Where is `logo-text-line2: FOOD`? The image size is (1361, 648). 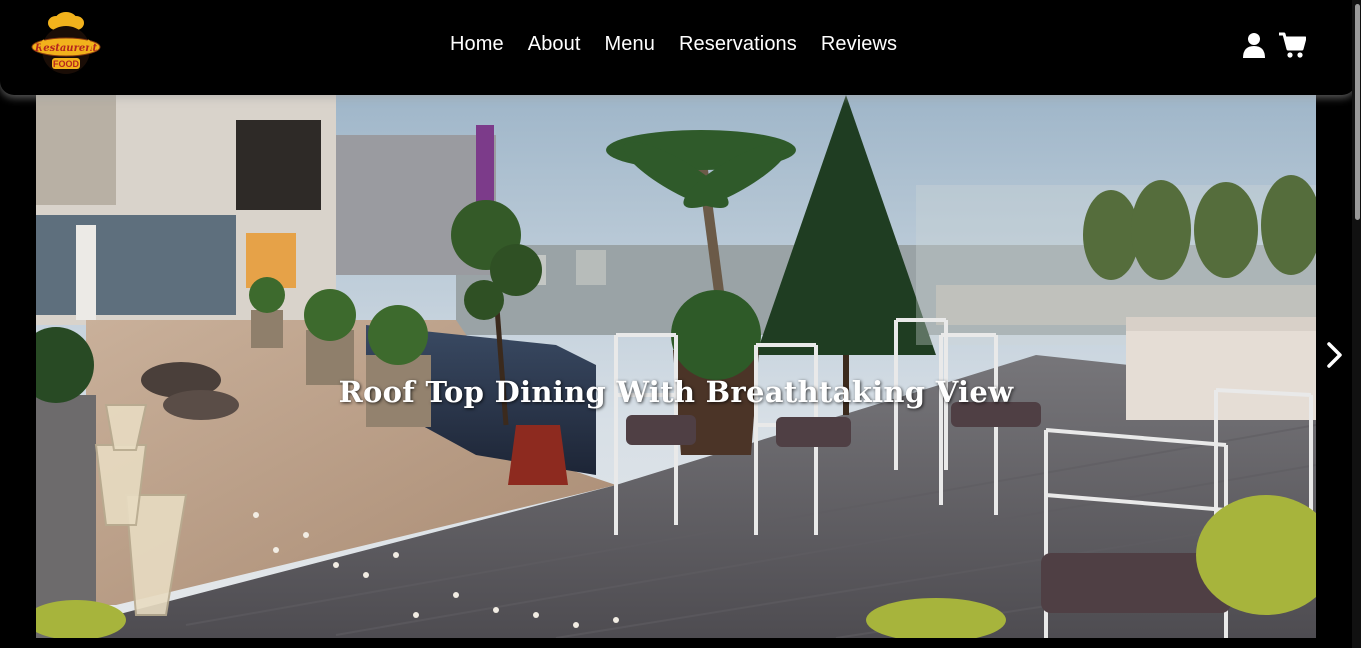
logo-text-line2: FOOD is located at coordinates (66, 64).